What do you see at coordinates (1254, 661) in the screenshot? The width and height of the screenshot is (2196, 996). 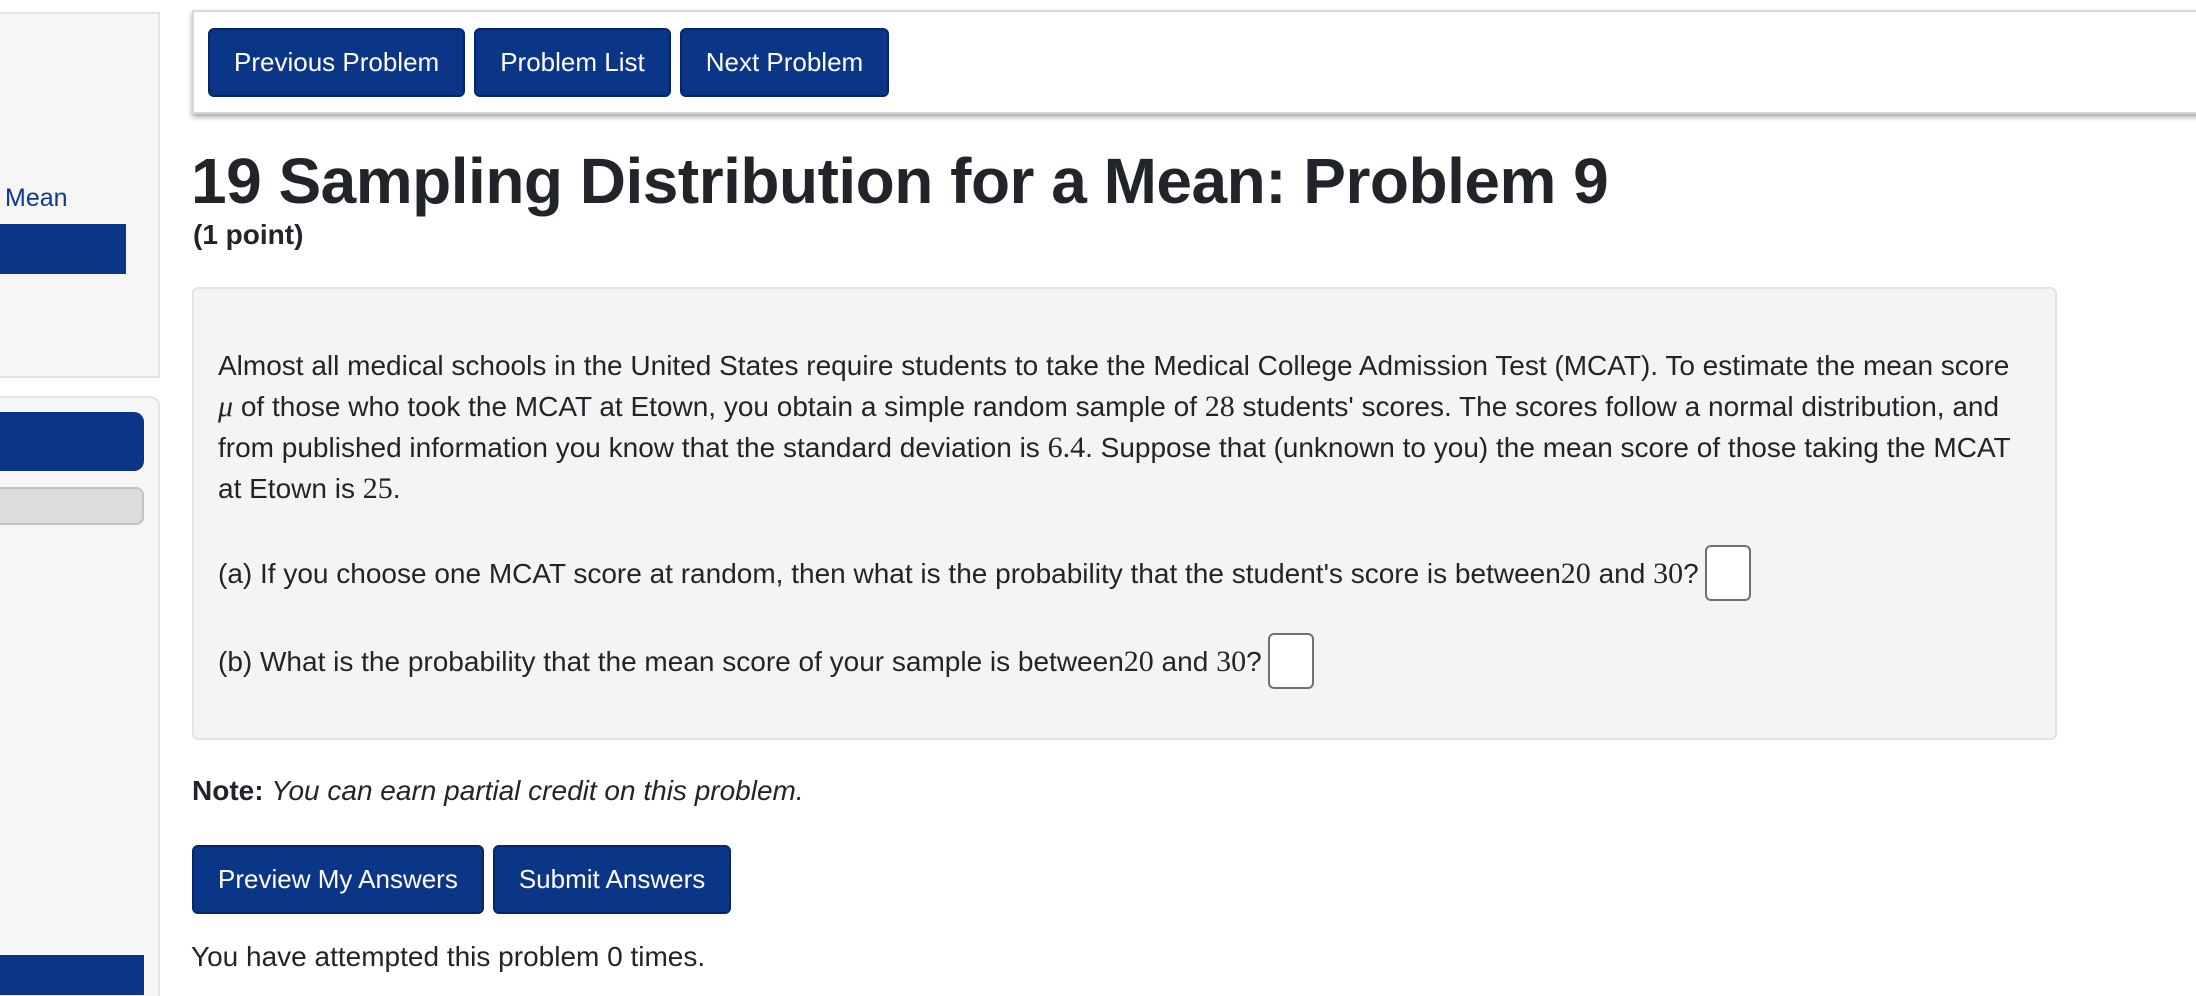 I see `question-b-end: ?` at bounding box center [1254, 661].